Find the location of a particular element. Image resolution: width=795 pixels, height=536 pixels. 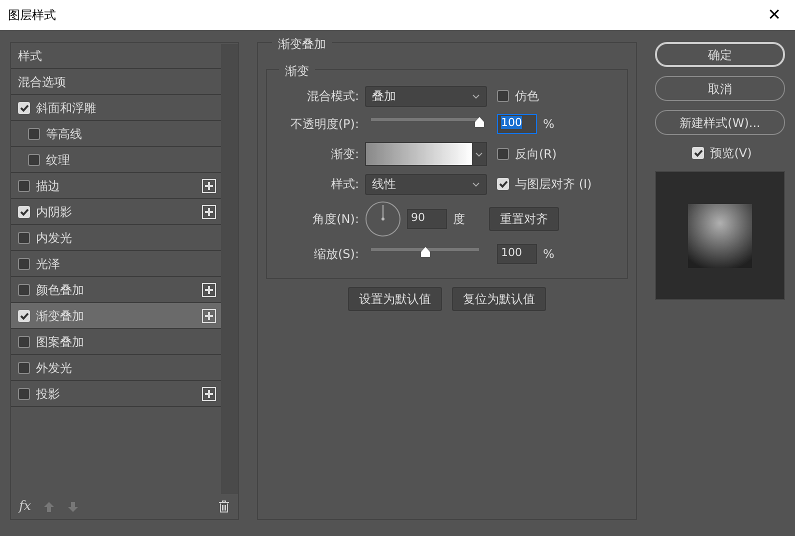

field-label: 渐变: is located at coordinates (344, 154).